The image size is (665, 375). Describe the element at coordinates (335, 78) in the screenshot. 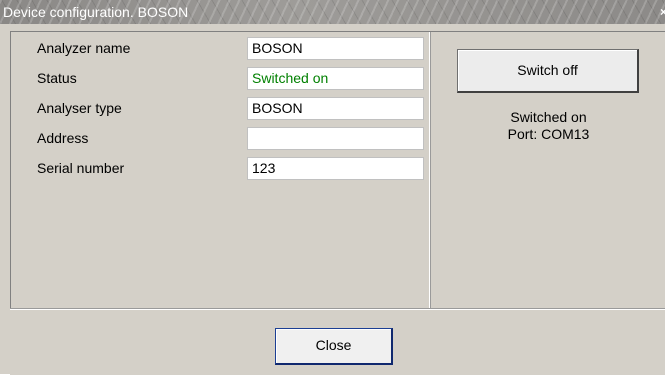

I see `status-field: Switched on` at that location.